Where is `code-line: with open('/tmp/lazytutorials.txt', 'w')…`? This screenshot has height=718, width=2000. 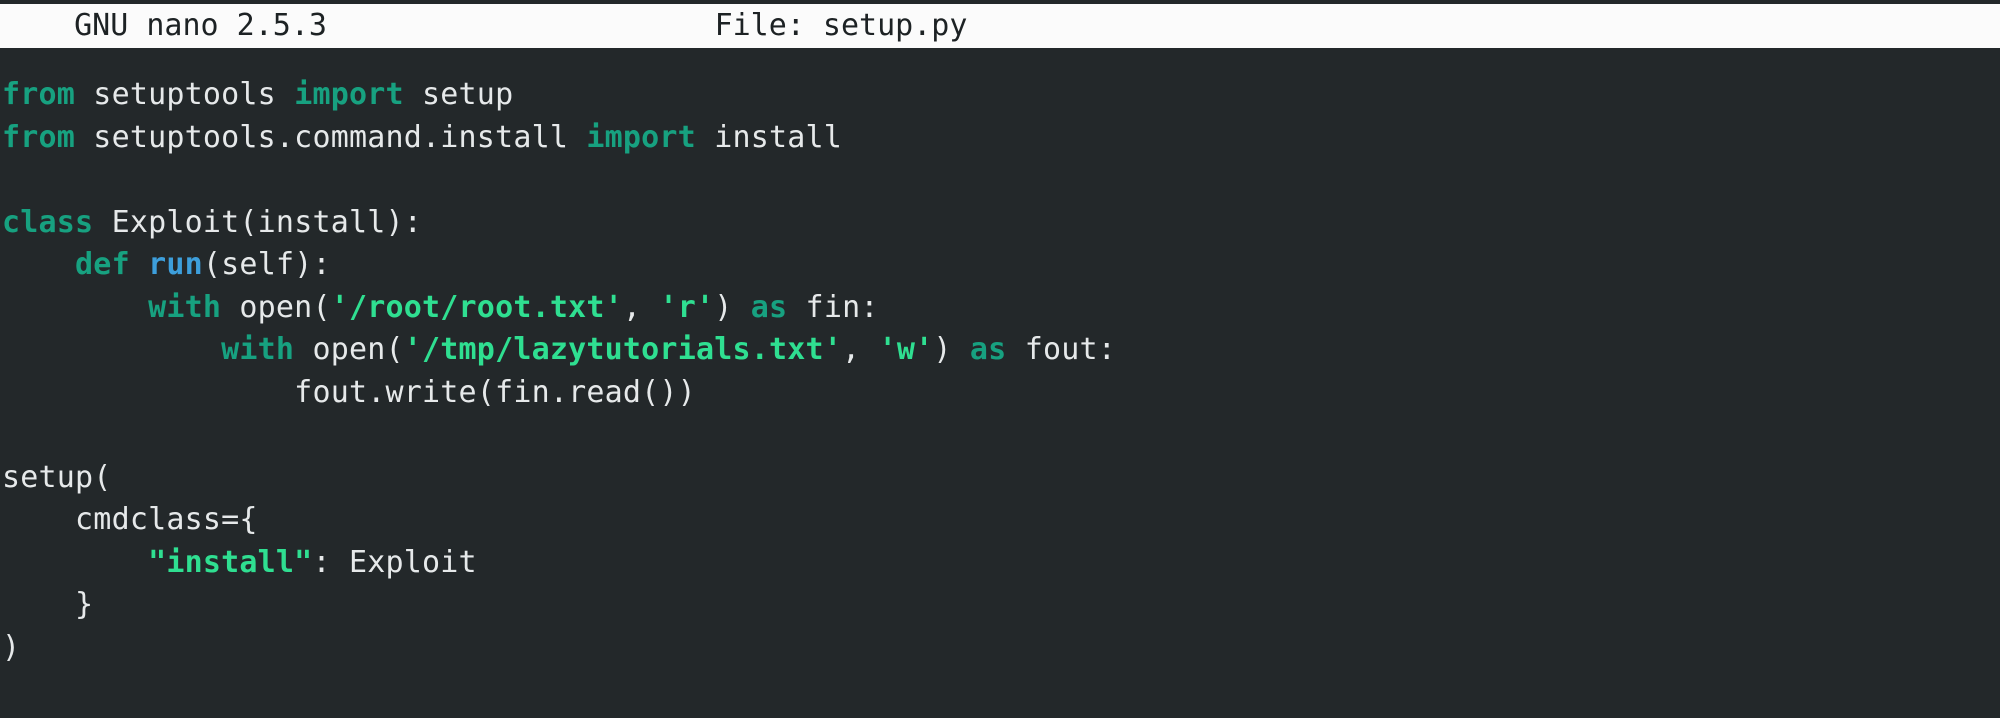 code-line: with open('/tmp/lazytutorials.txt', 'w')… is located at coordinates (1000, 350).